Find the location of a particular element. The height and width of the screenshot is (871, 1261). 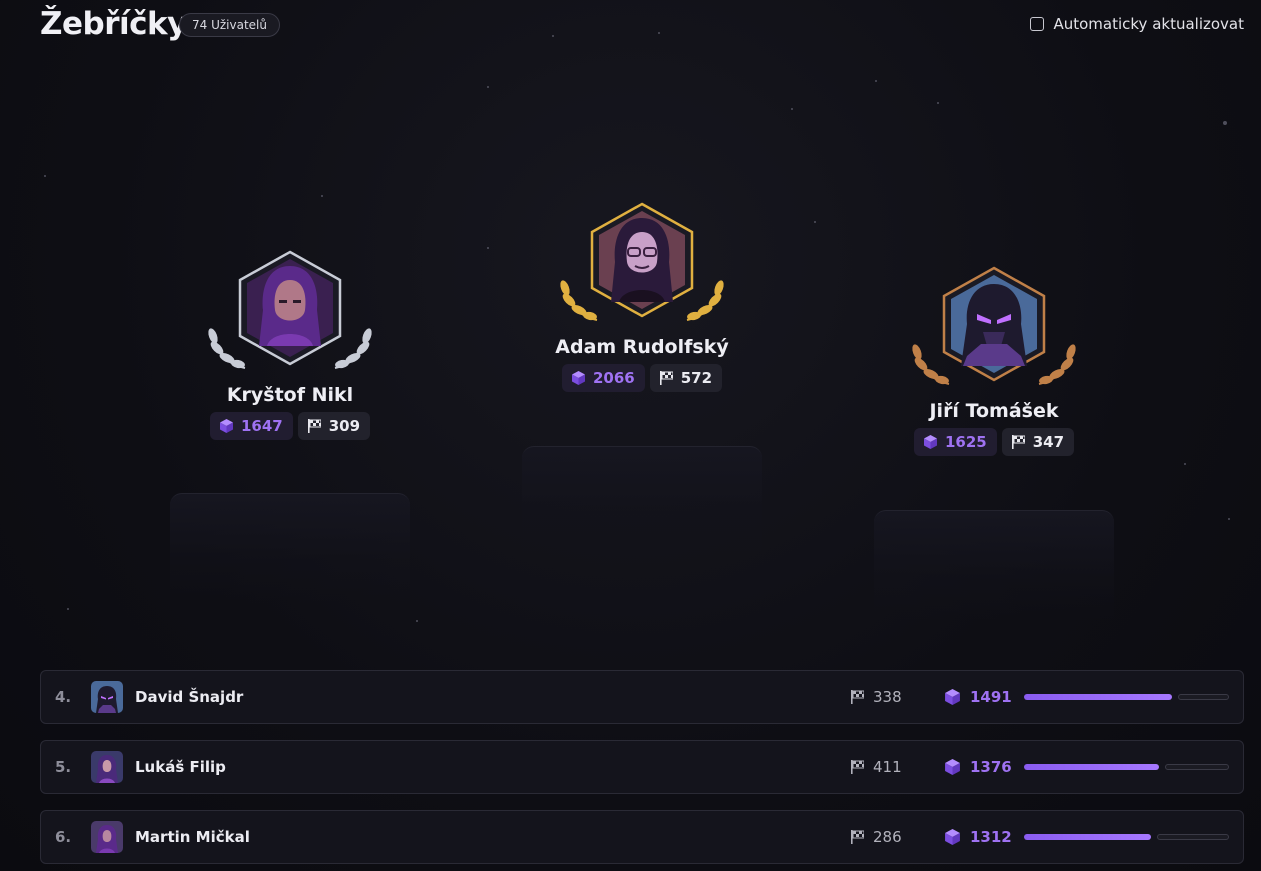

podium-name: Adam Rudolfský is located at coordinates (642, 347).